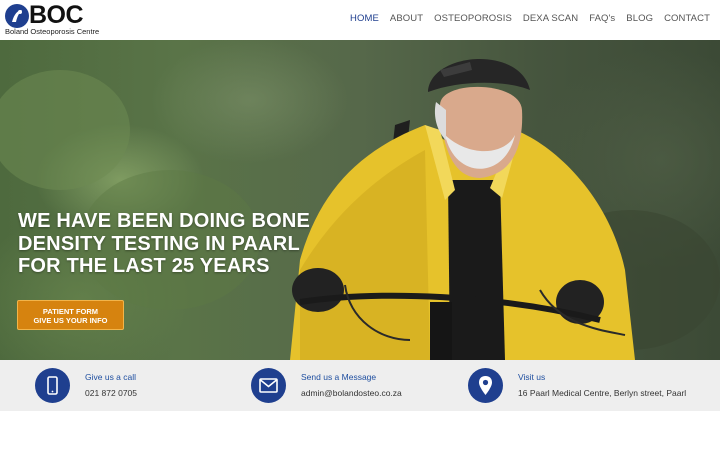  What do you see at coordinates (268, 385) in the screenshot?
I see `envelope-icon` at bounding box center [268, 385].